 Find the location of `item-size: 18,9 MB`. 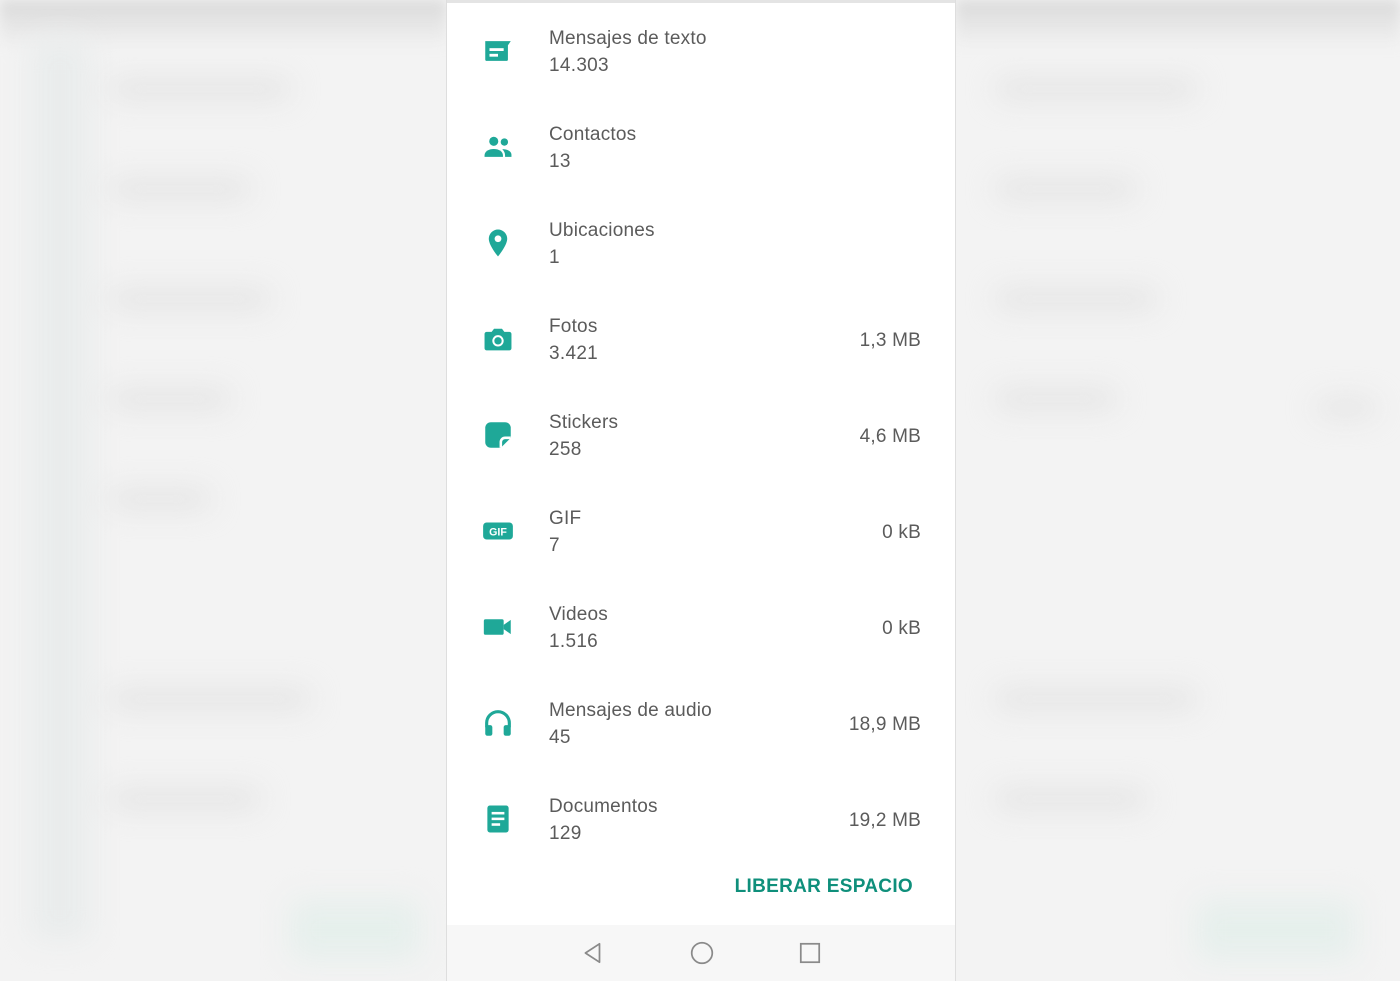

item-size: 18,9 MB is located at coordinates (884, 724).